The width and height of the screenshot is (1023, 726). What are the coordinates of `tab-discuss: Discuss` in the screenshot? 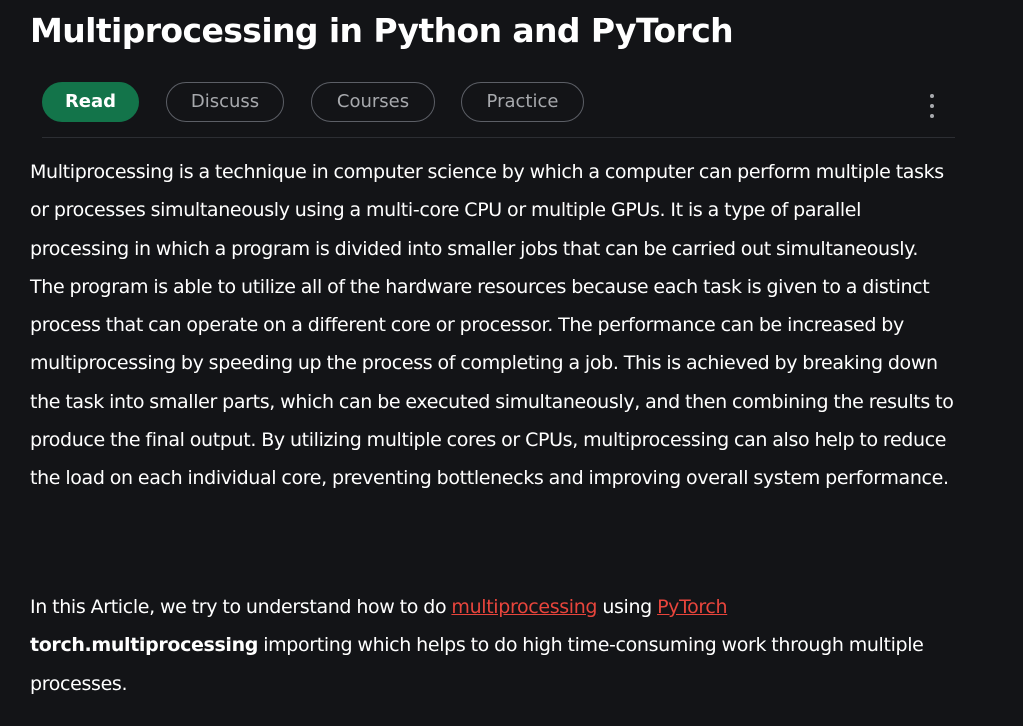 It's located at (225, 102).